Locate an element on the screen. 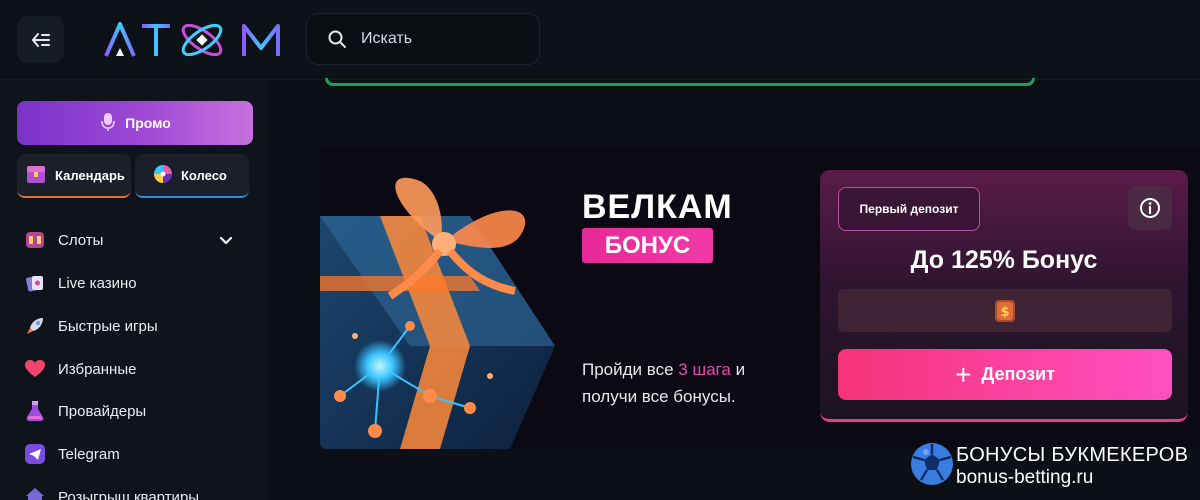 Image resolution: width=1200 pixels, height=500 pixels. collapse-menu-icon is located at coordinates (40, 39).